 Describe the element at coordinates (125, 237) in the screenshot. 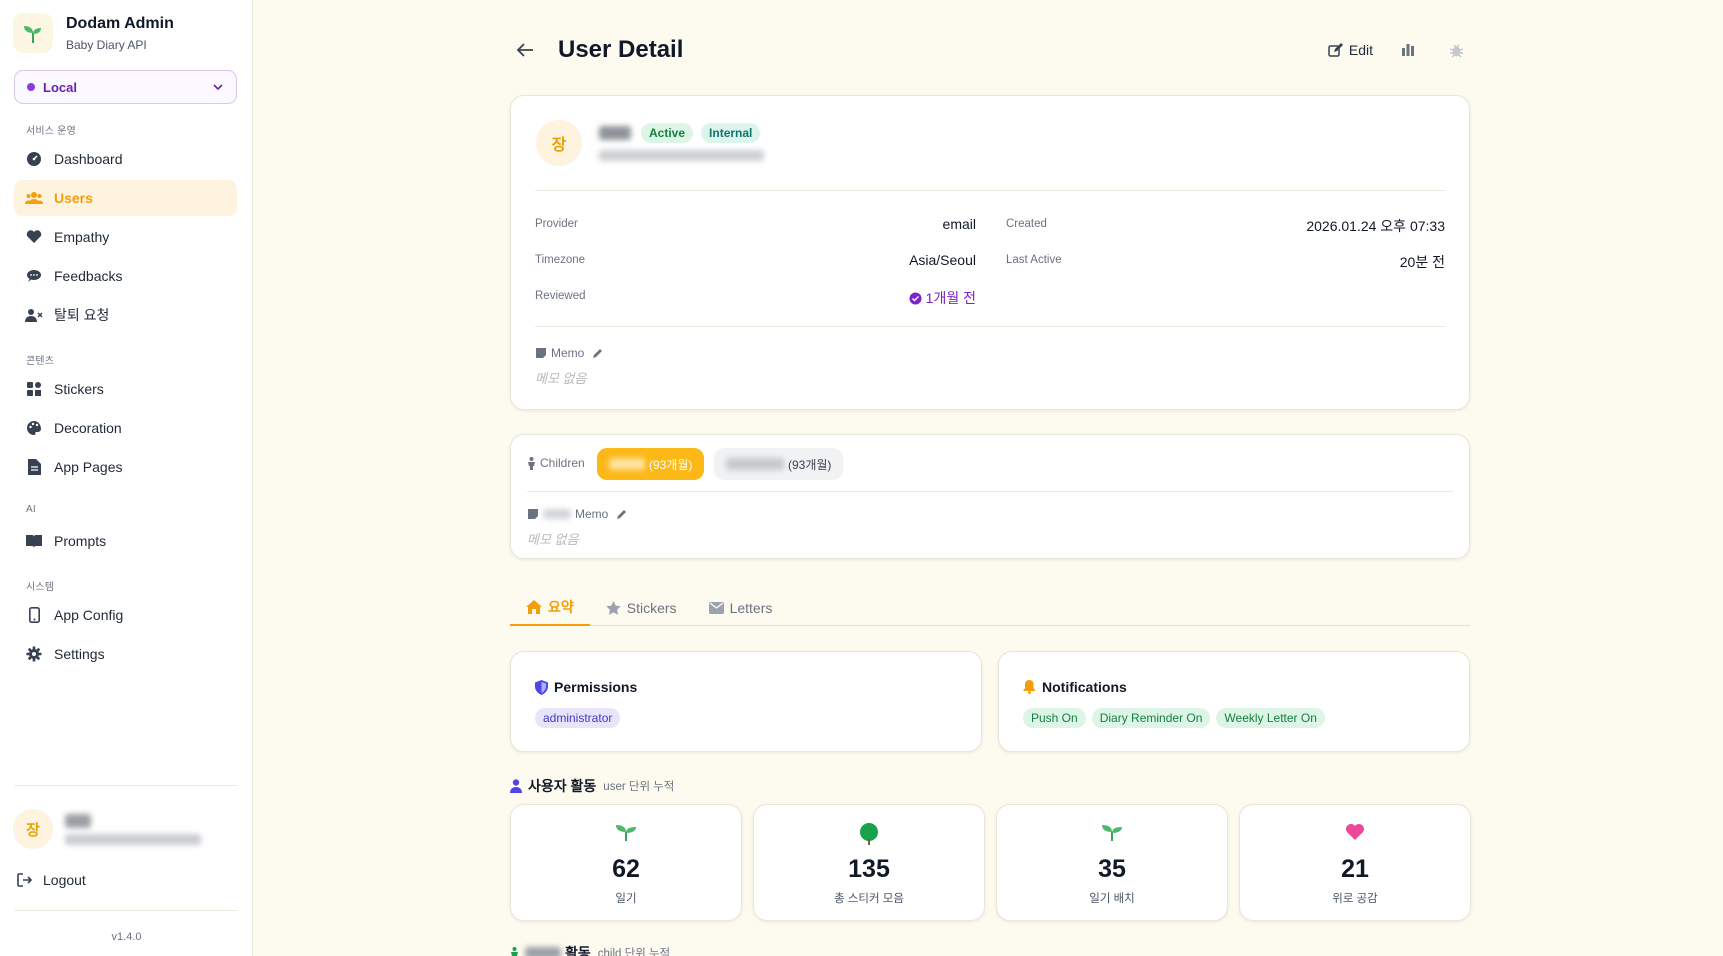

I see `sidebar-item-empathy: Empathy` at that location.